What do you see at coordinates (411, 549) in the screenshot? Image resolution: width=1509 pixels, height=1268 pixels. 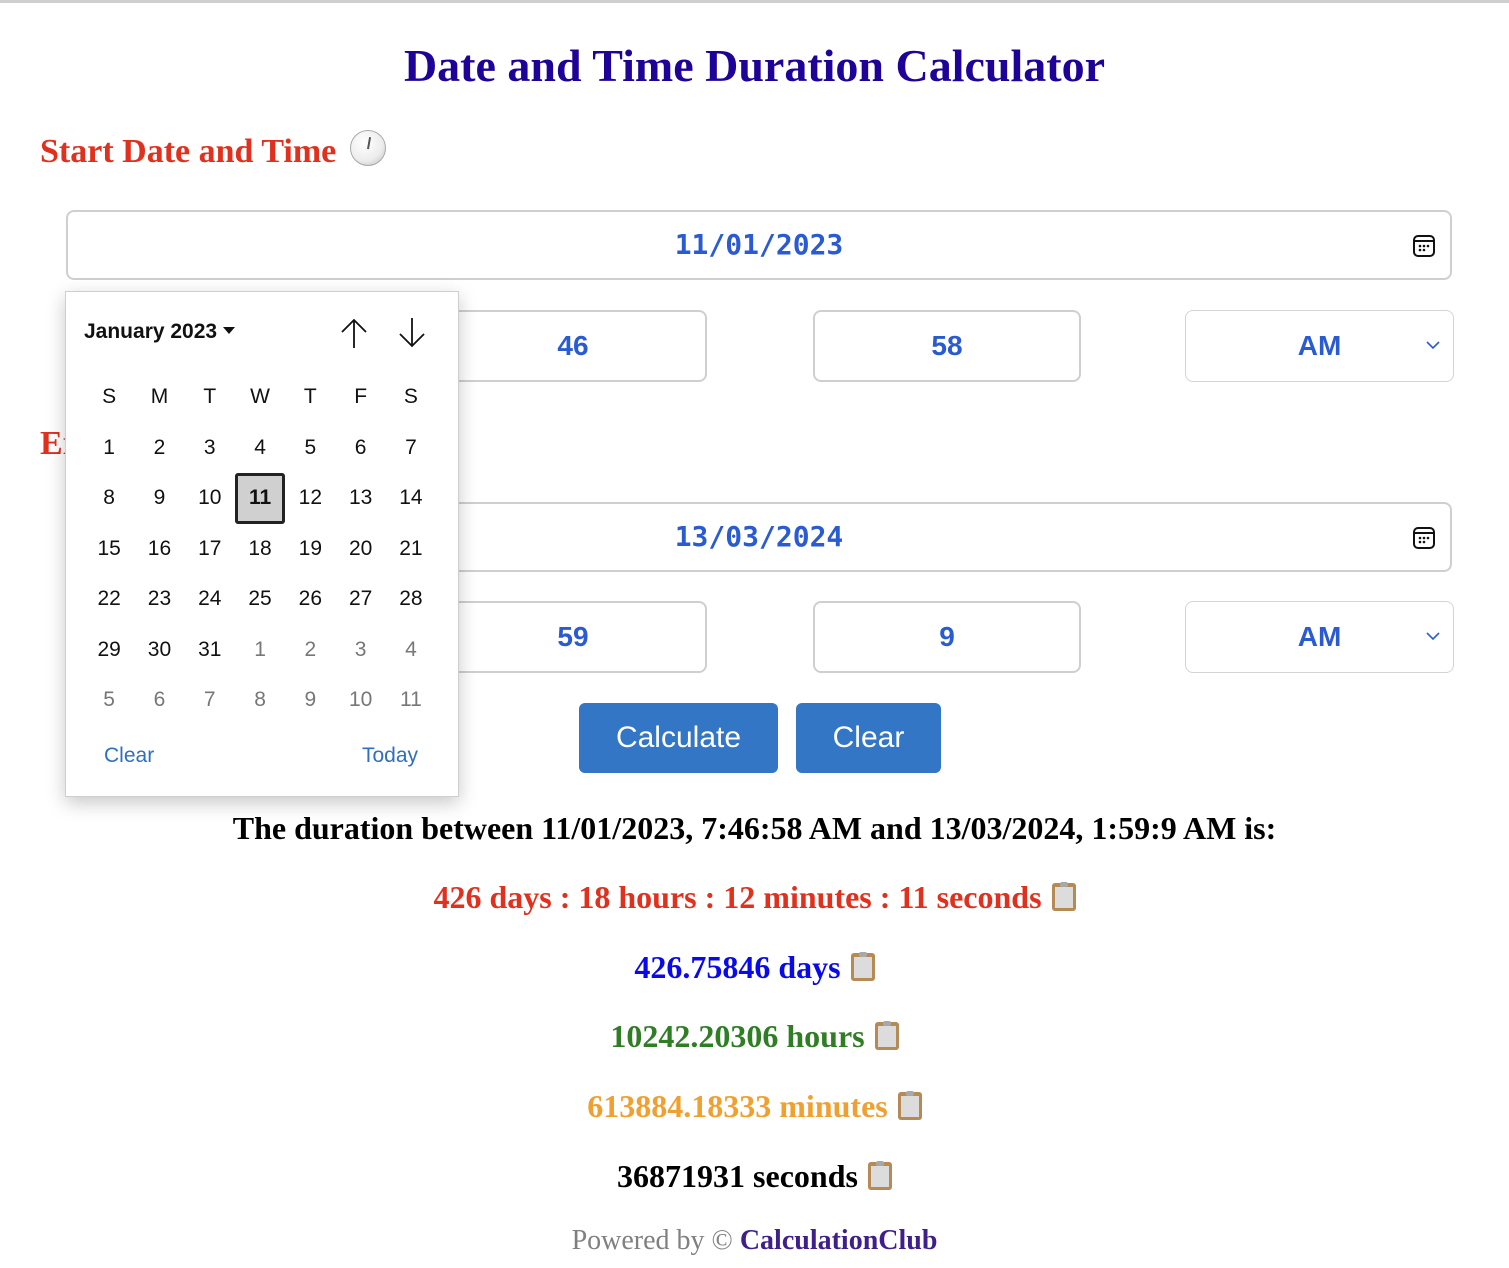 I see `calendar-day: 21` at bounding box center [411, 549].